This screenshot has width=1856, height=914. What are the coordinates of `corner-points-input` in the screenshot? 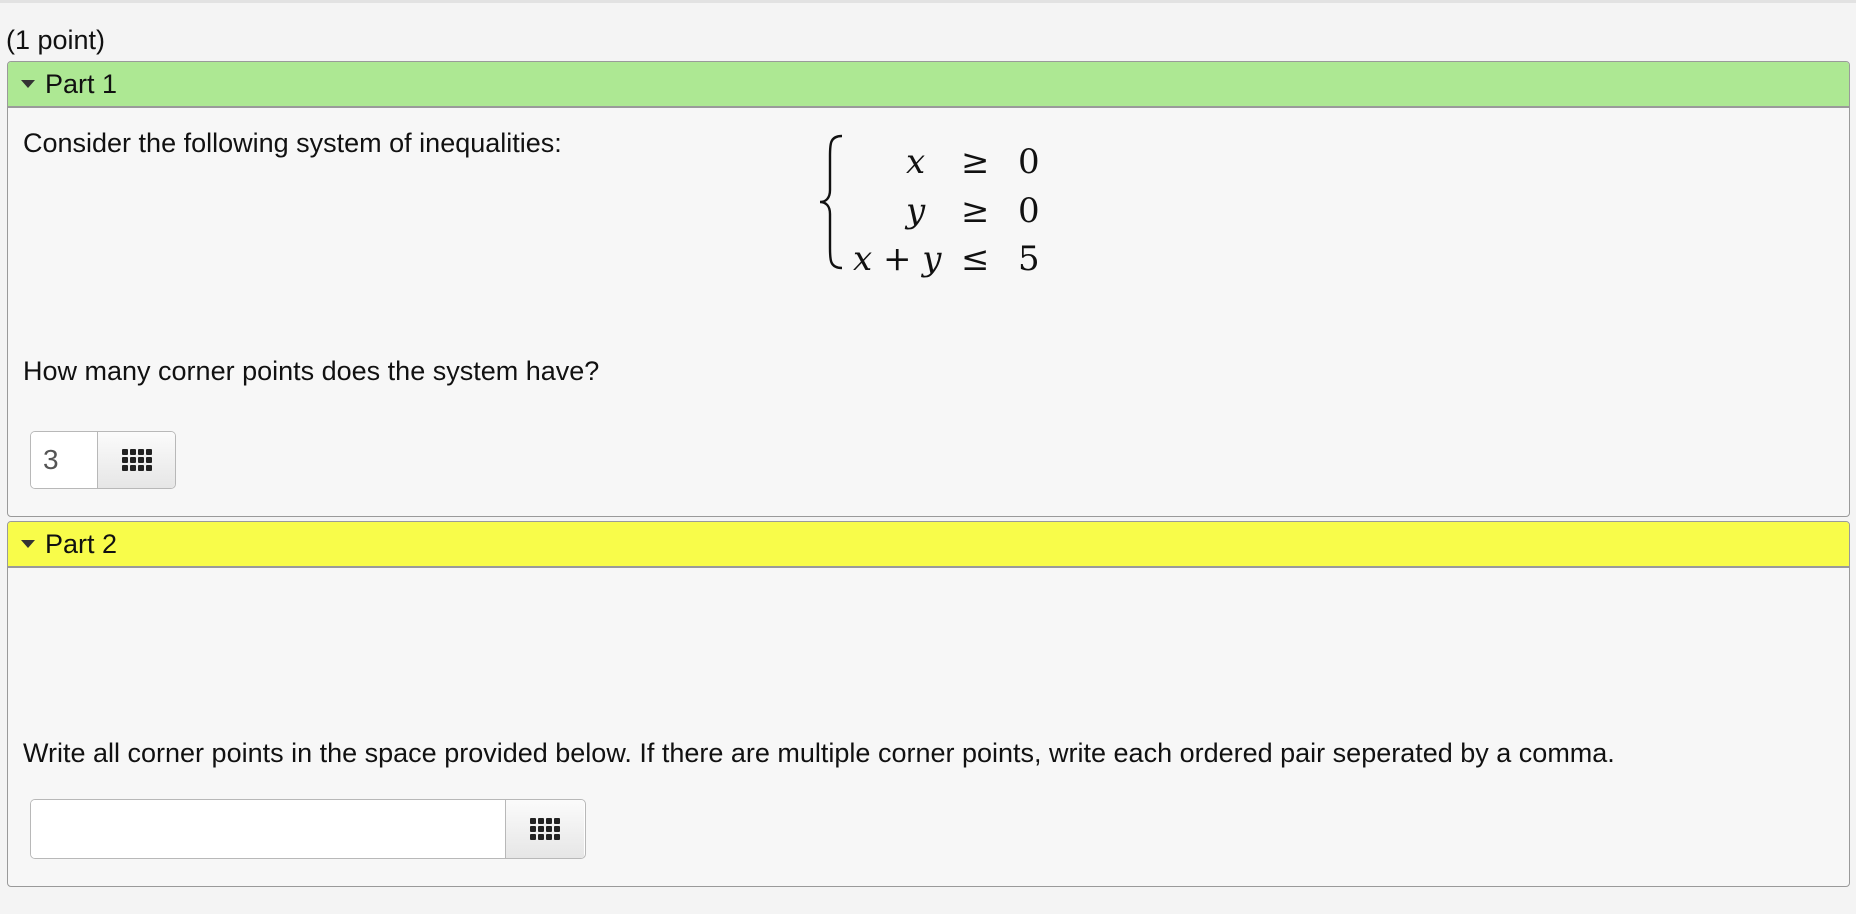 It's located at (268, 829).